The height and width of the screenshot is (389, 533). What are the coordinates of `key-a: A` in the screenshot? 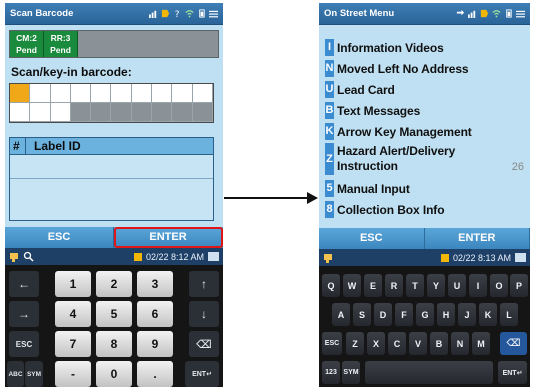 It's located at (341, 314).